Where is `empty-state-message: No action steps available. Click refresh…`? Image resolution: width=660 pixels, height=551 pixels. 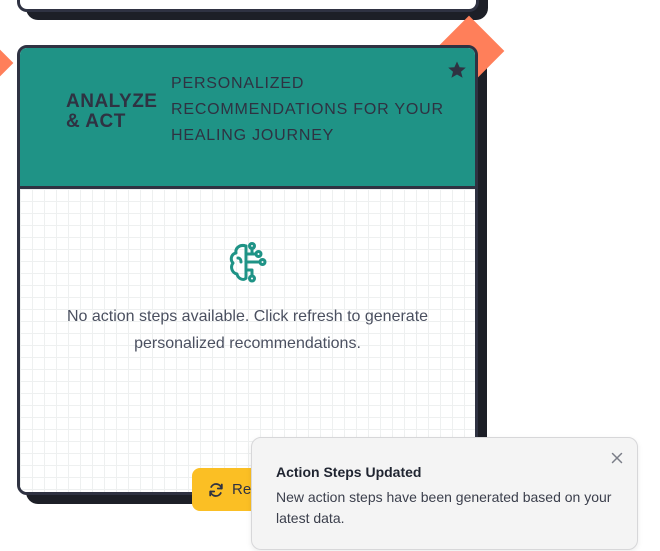
empty-state-message: No action steps available. Click refresh… is located at coordinates (247, 330).